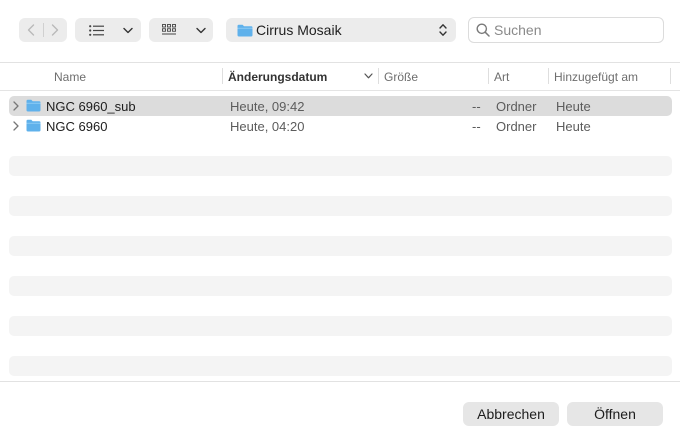  I want to click on search-field, so click(566, 30).